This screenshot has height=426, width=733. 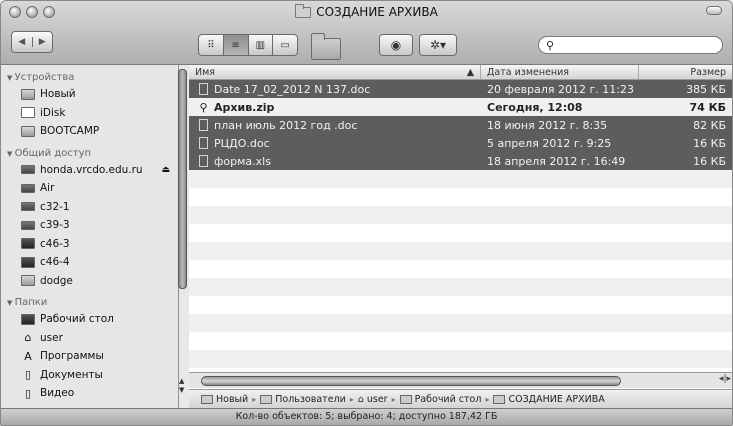 What do you see at coordinates (89, 188) in the screenshot?
I see `sidebar-item-air: Air` at bounding box center [89, 188].